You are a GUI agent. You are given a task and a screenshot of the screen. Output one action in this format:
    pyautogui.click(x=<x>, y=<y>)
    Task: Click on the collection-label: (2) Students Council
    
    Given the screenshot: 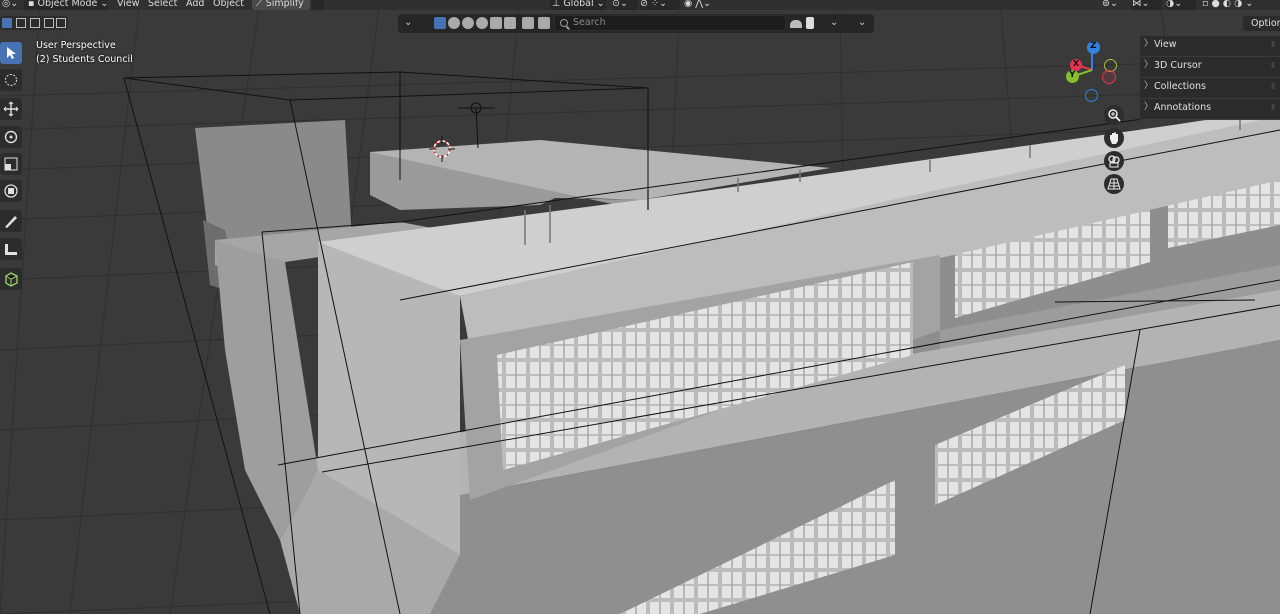 What is the action you would take?
    pyautogui.click(x=84, y=59)
    